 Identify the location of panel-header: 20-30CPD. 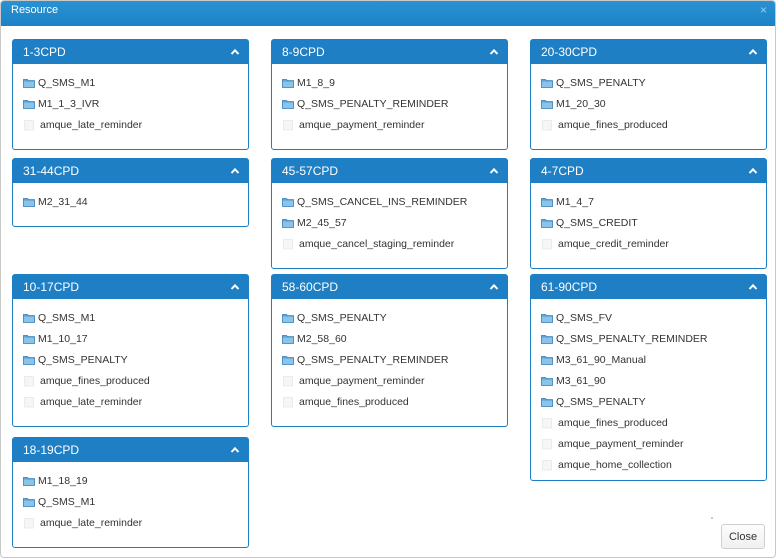
(648, 52).